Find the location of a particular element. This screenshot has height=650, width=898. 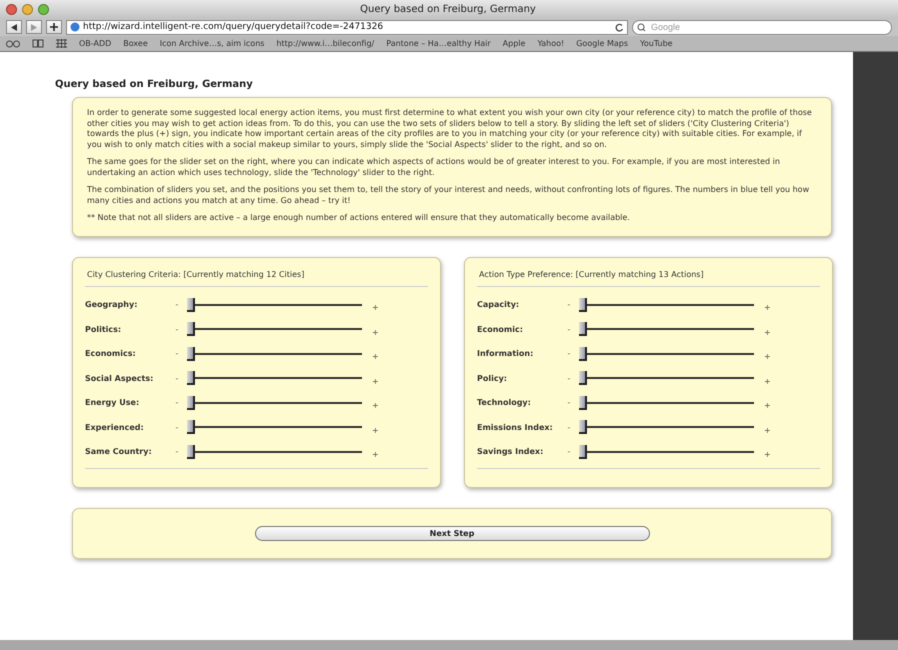

plus-icon is located at coordinates (54, 27).